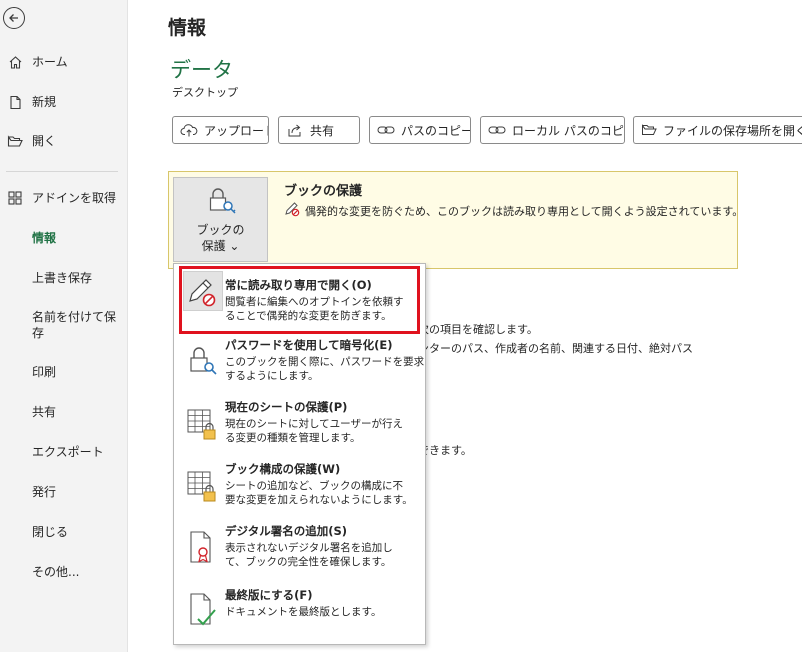 Image resolution: width=802 pixels, height=652 pixels. What do you see at coordinates (320, 555) in the screenshot?
I see `menu-item-description: 表示されないデジタル署名を追加し て、ブックの完全性を確保します。` at bounding box center [320, 555].